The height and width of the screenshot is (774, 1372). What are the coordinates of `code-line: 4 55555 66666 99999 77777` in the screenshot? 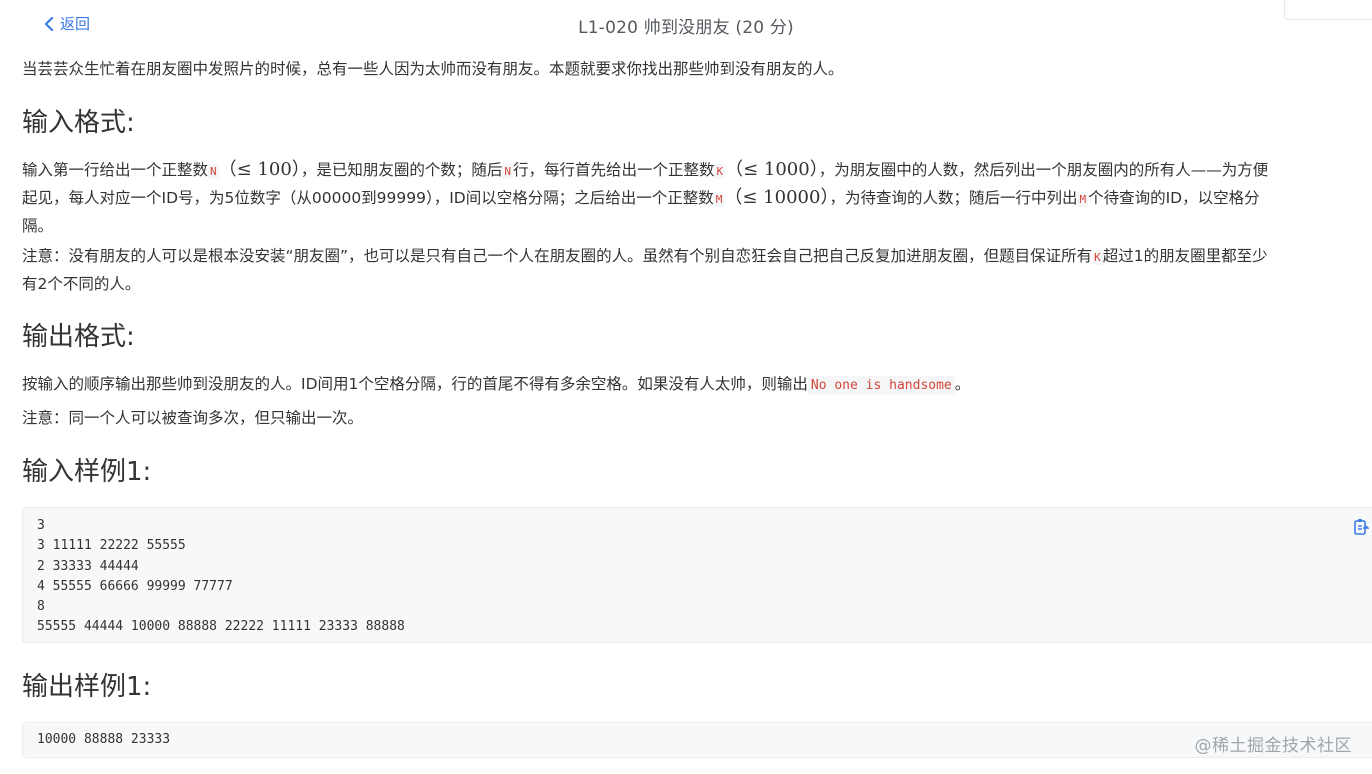 It's located at (135, 586).